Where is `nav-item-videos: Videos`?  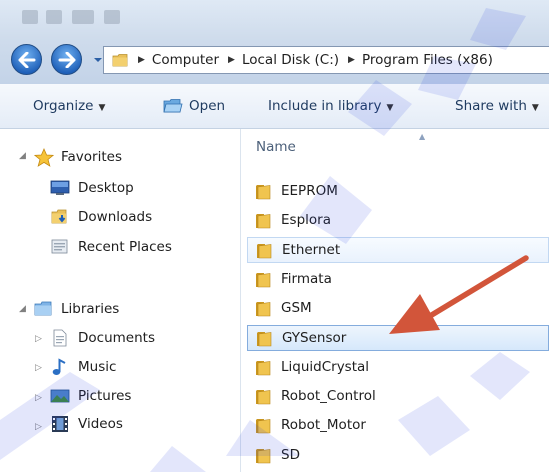
nav-item-videos: Videos is located at coordinates (86, 424).